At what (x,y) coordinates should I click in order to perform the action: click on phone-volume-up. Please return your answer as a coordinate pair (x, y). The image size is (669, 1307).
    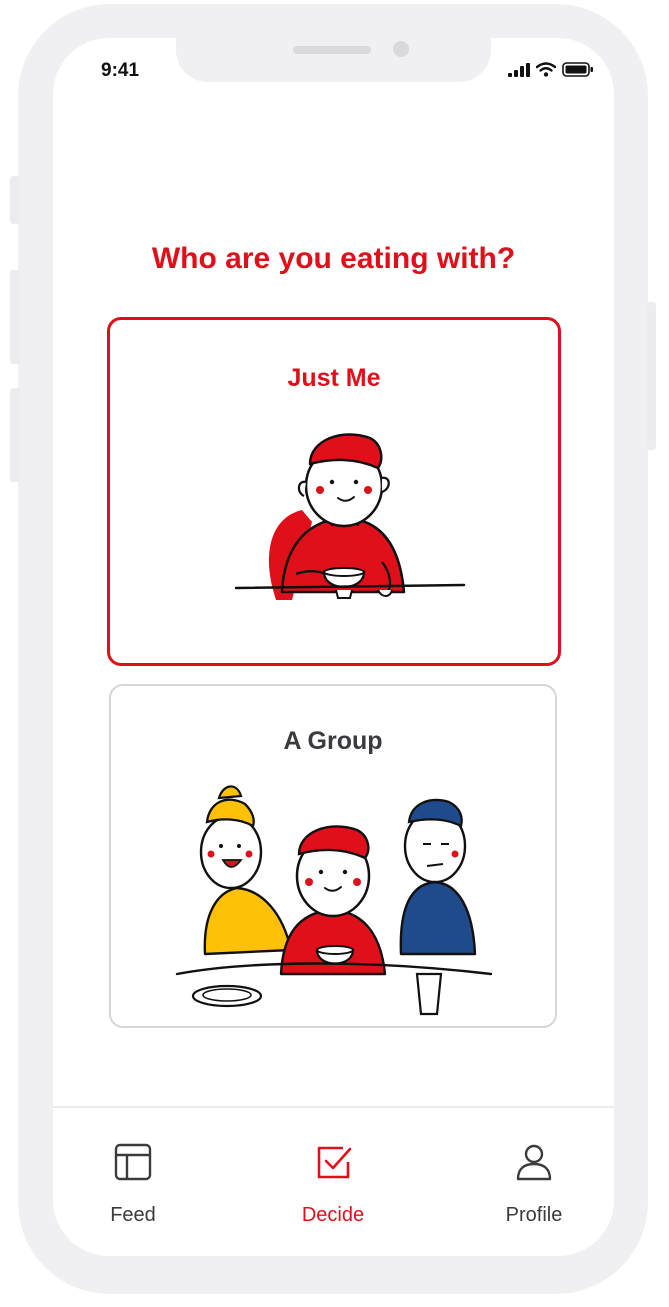
    Looking at the image, I should click on (15, 317).